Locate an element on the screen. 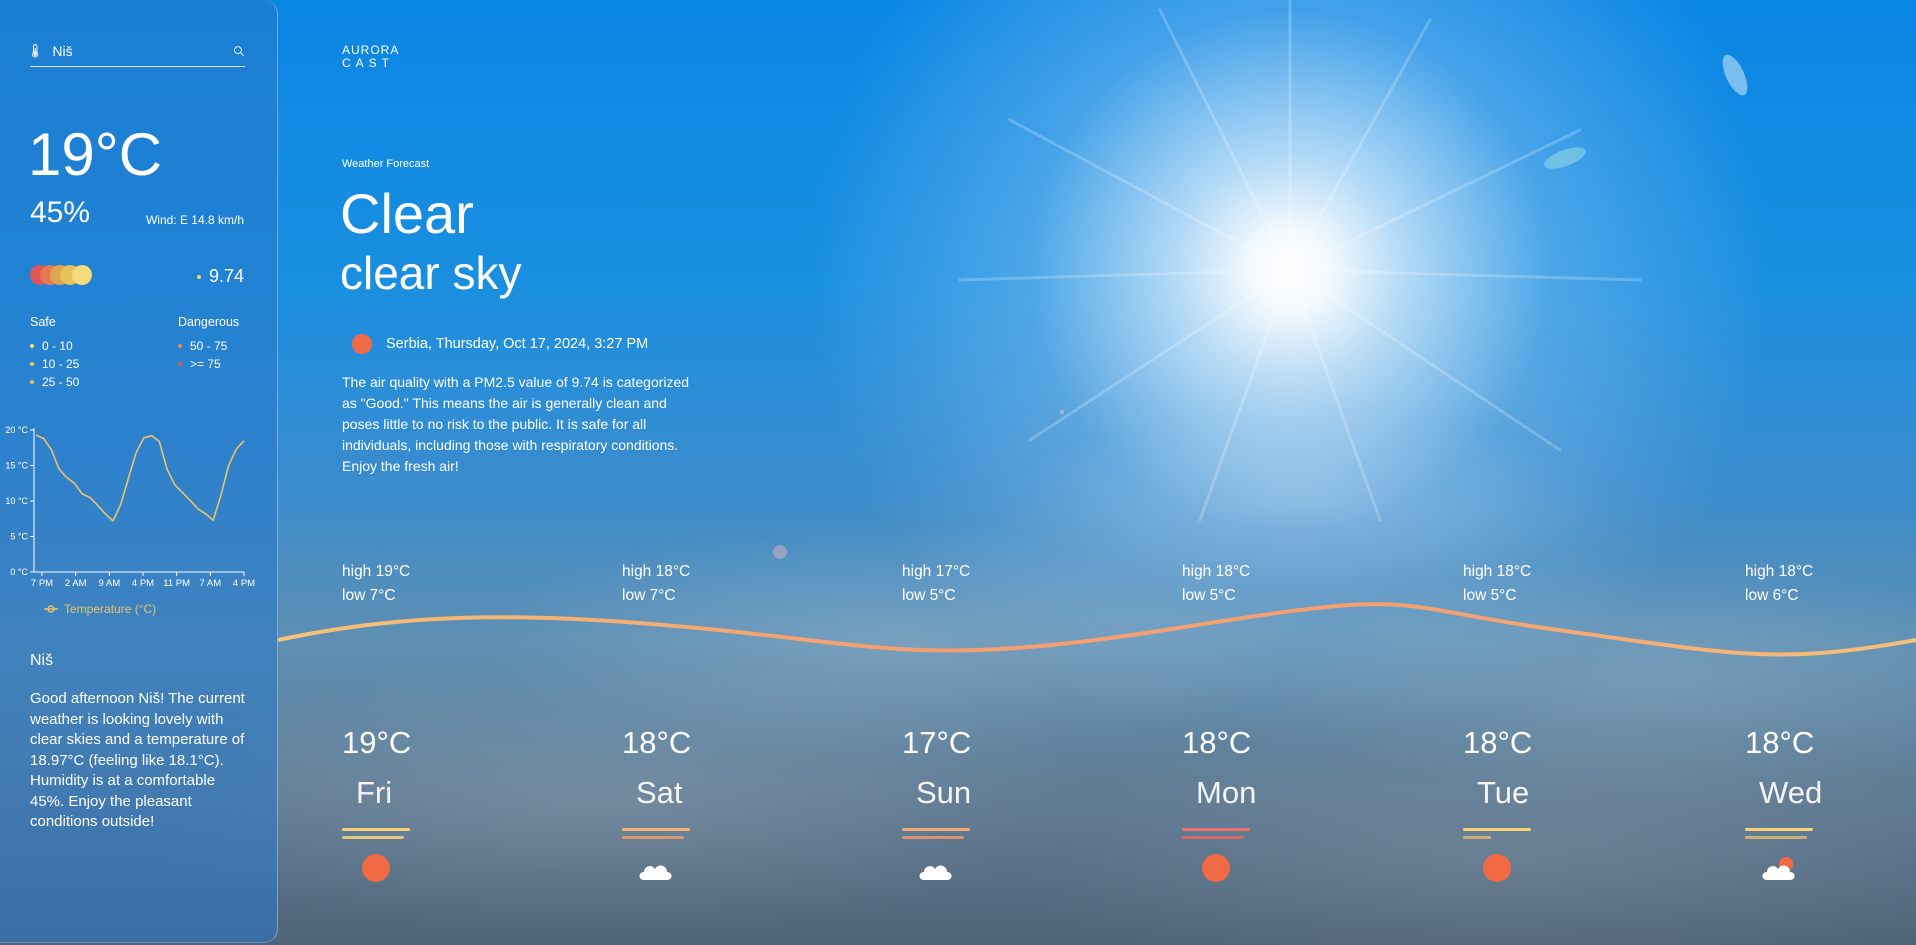 This screenshot has height=945, width=1916. forecast-day: Tue is located at coordinates (1503, 792).